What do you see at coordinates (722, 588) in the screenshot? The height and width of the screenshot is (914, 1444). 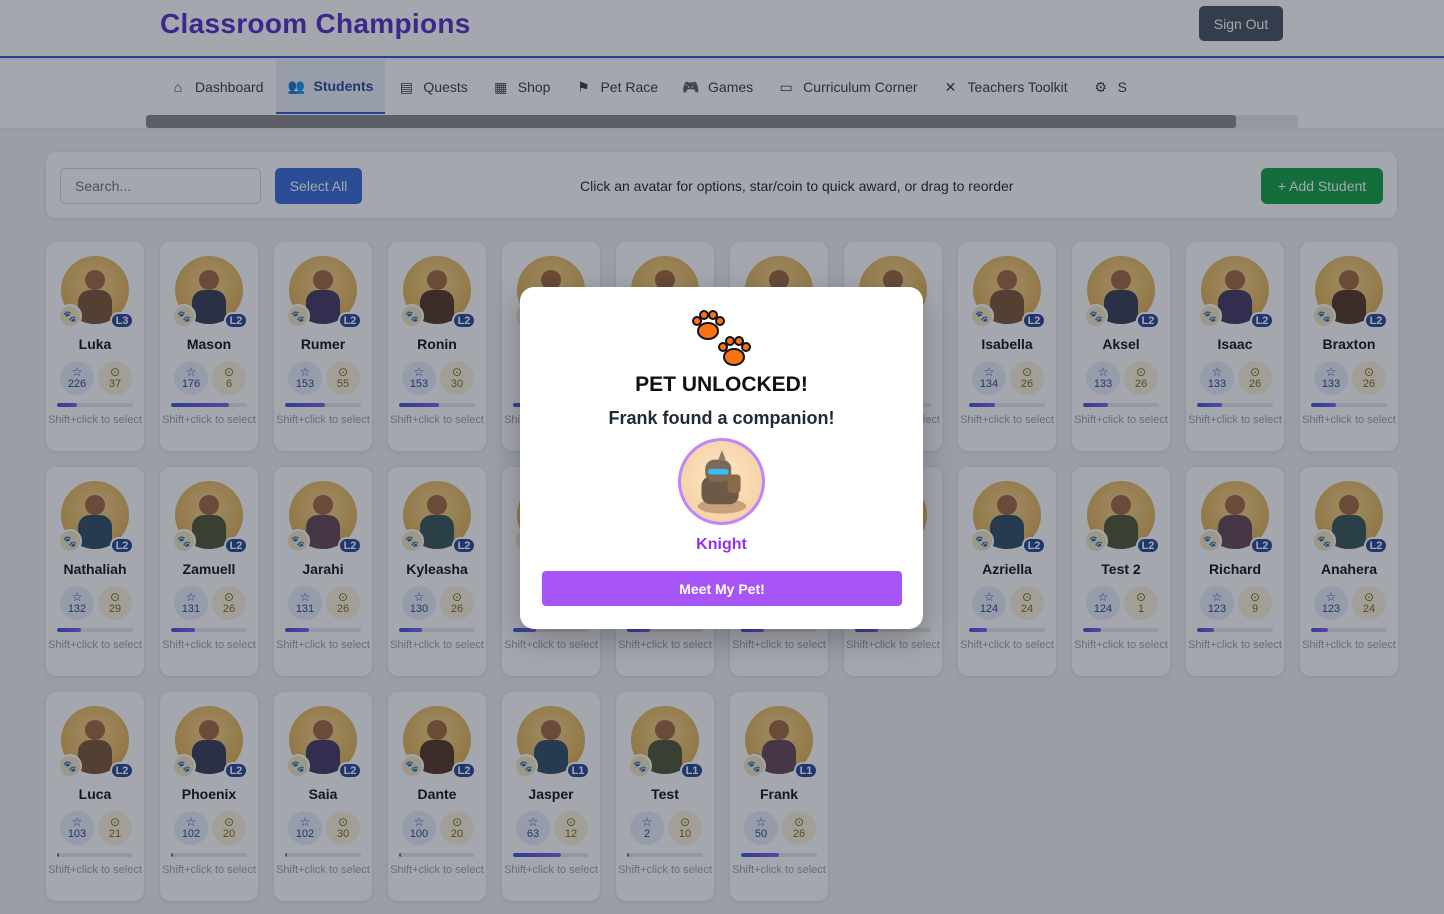 I see `meet-my-pet-button: Meet My Pet!` at bounding box center [722, 588].